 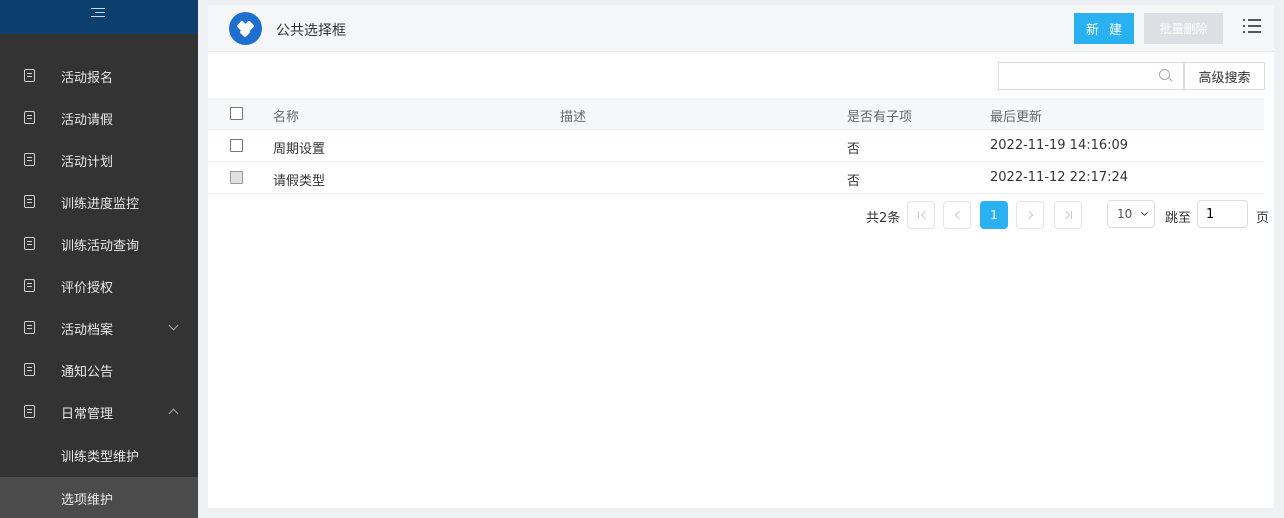 I want to click on next-page-button, so click(x=1030, y=215).